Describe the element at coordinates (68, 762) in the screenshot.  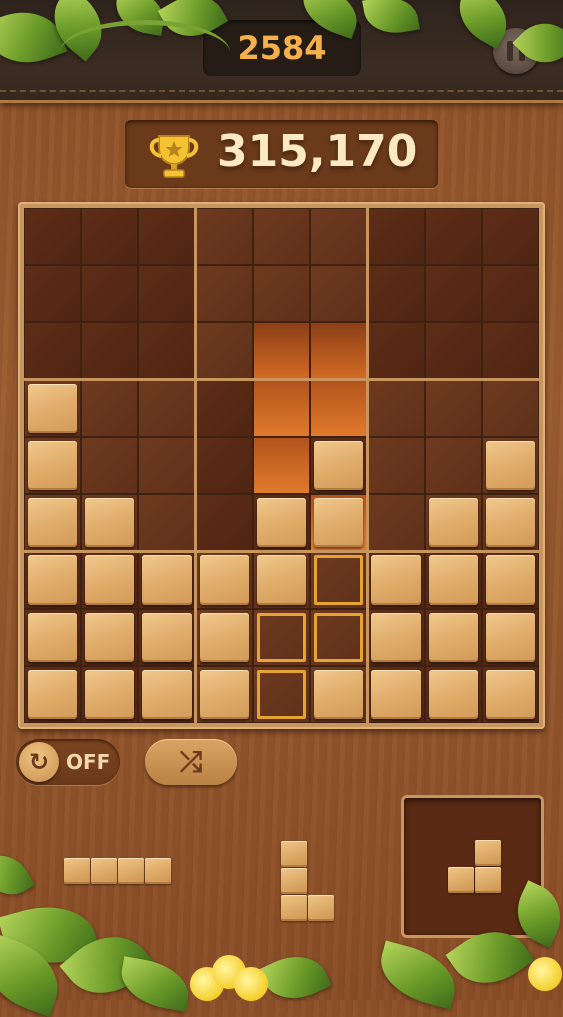
I see `rotate-toggle: ↻ OFF` at that location.